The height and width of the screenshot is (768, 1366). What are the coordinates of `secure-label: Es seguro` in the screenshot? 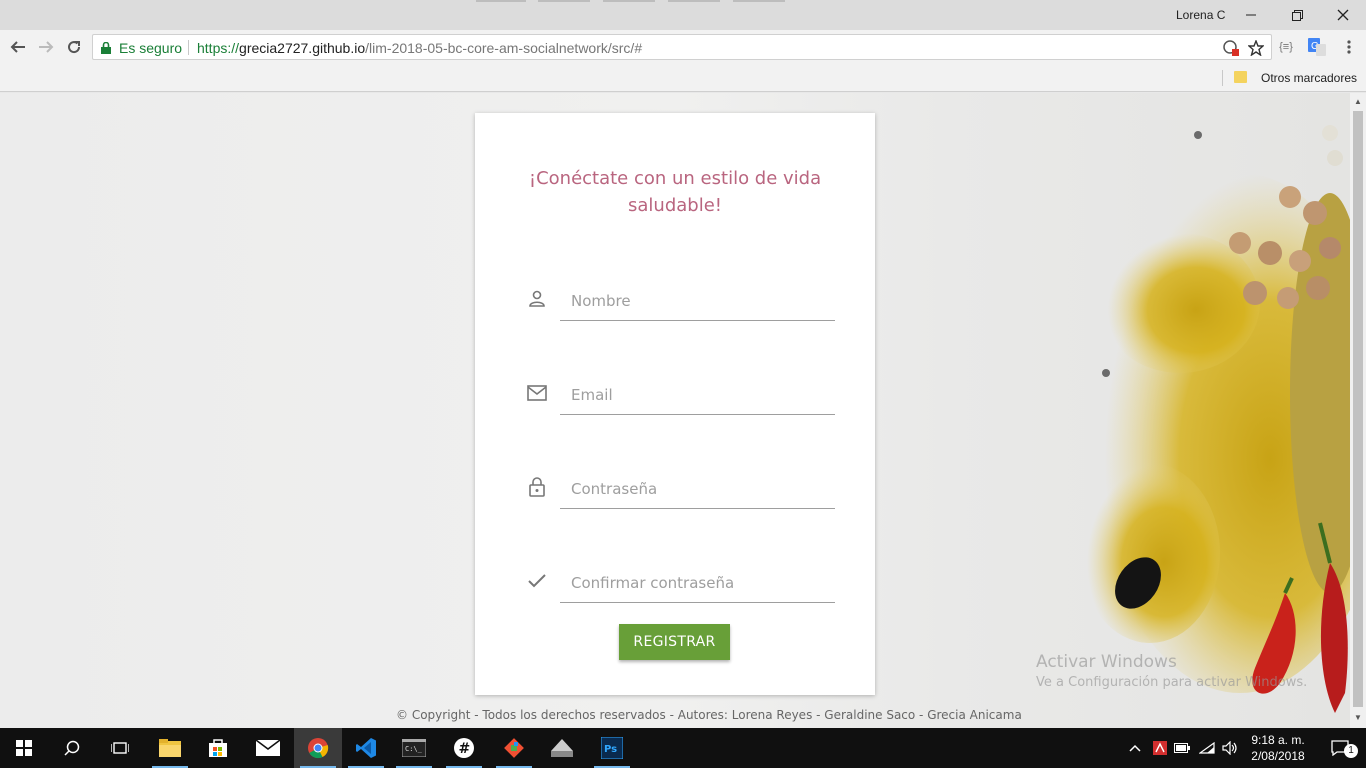 It's located at (150, 48).